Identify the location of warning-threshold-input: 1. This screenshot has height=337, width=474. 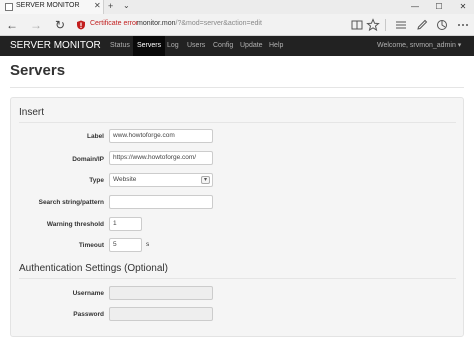
(125, 224).